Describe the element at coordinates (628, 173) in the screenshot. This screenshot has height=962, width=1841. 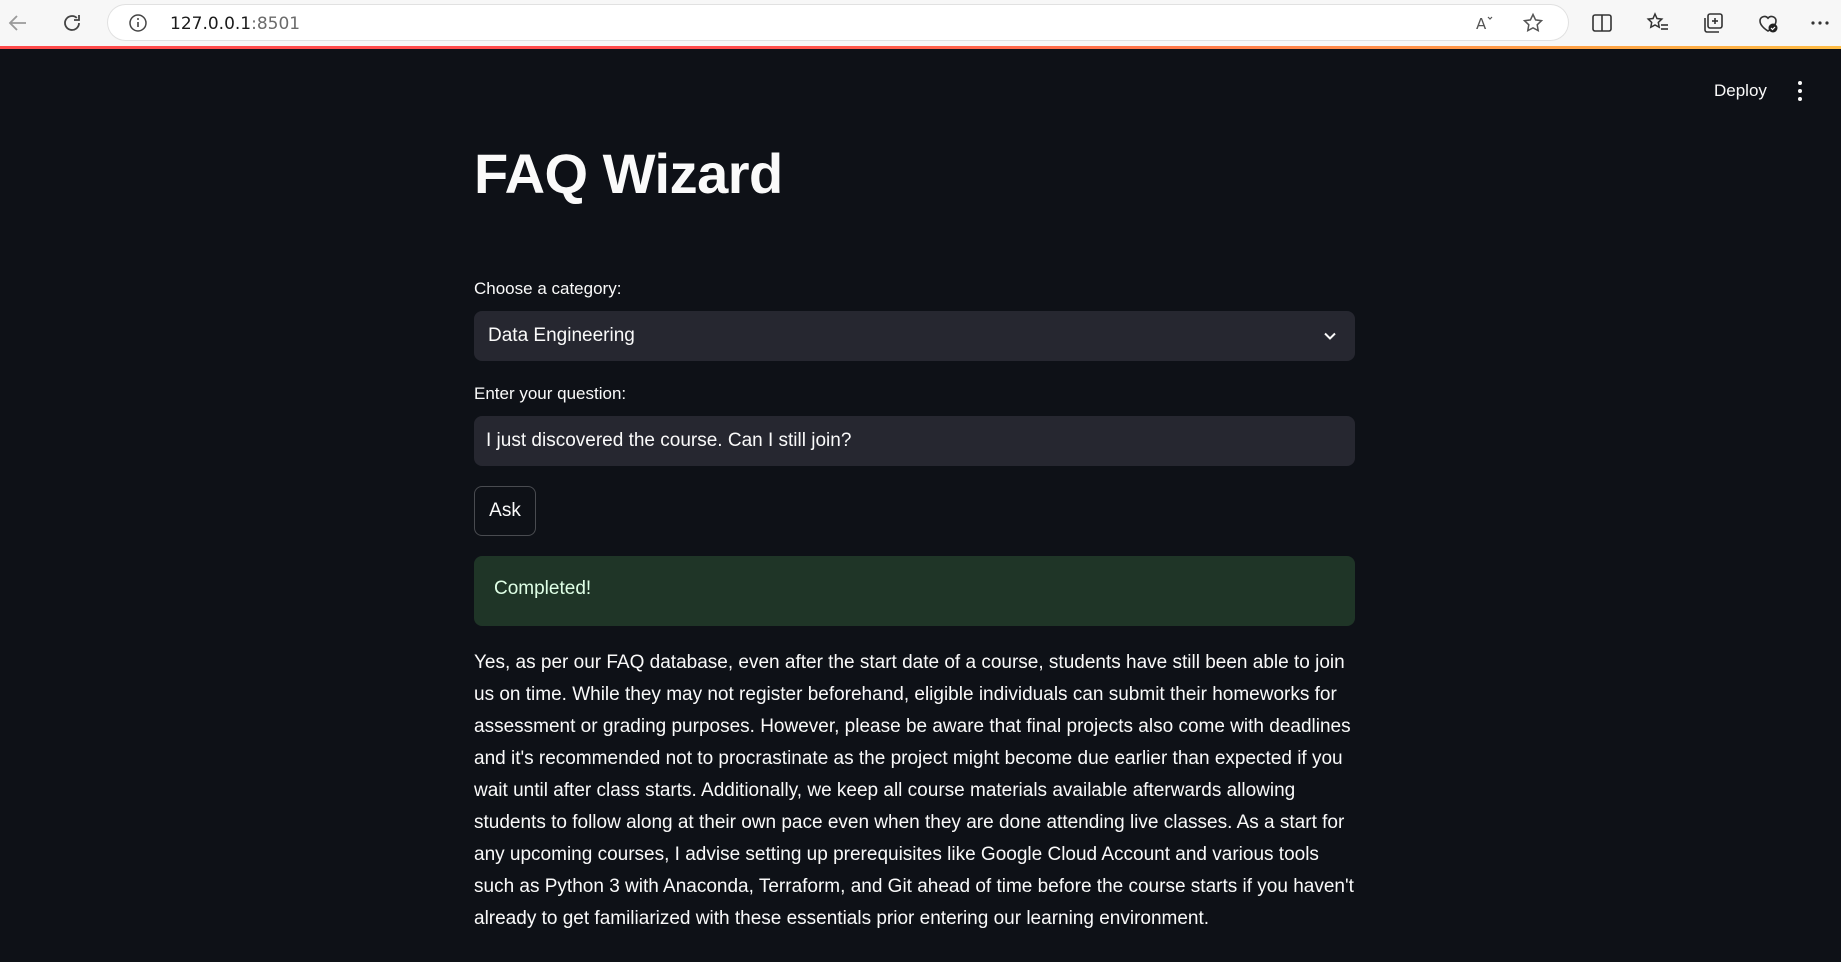
I see `page-title: FAQ Wizard` at that location.